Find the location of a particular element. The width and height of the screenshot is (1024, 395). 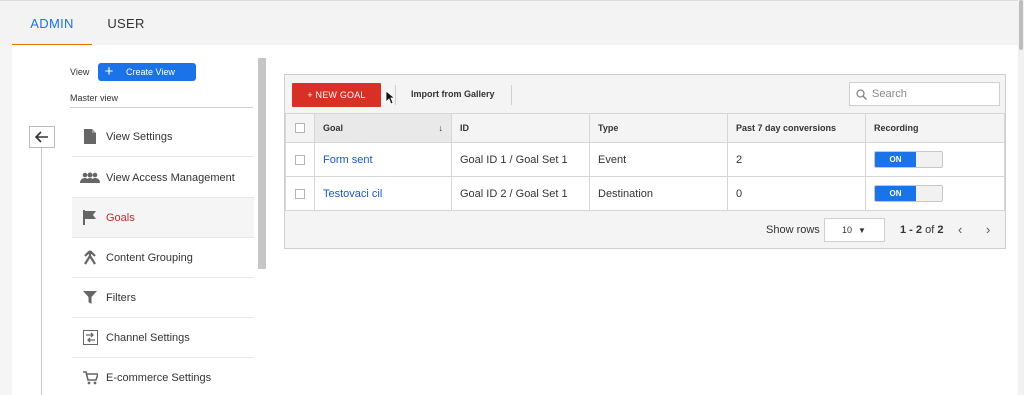

sidebar-item-view-settings: View Settings is located at coordinates (163, 137).